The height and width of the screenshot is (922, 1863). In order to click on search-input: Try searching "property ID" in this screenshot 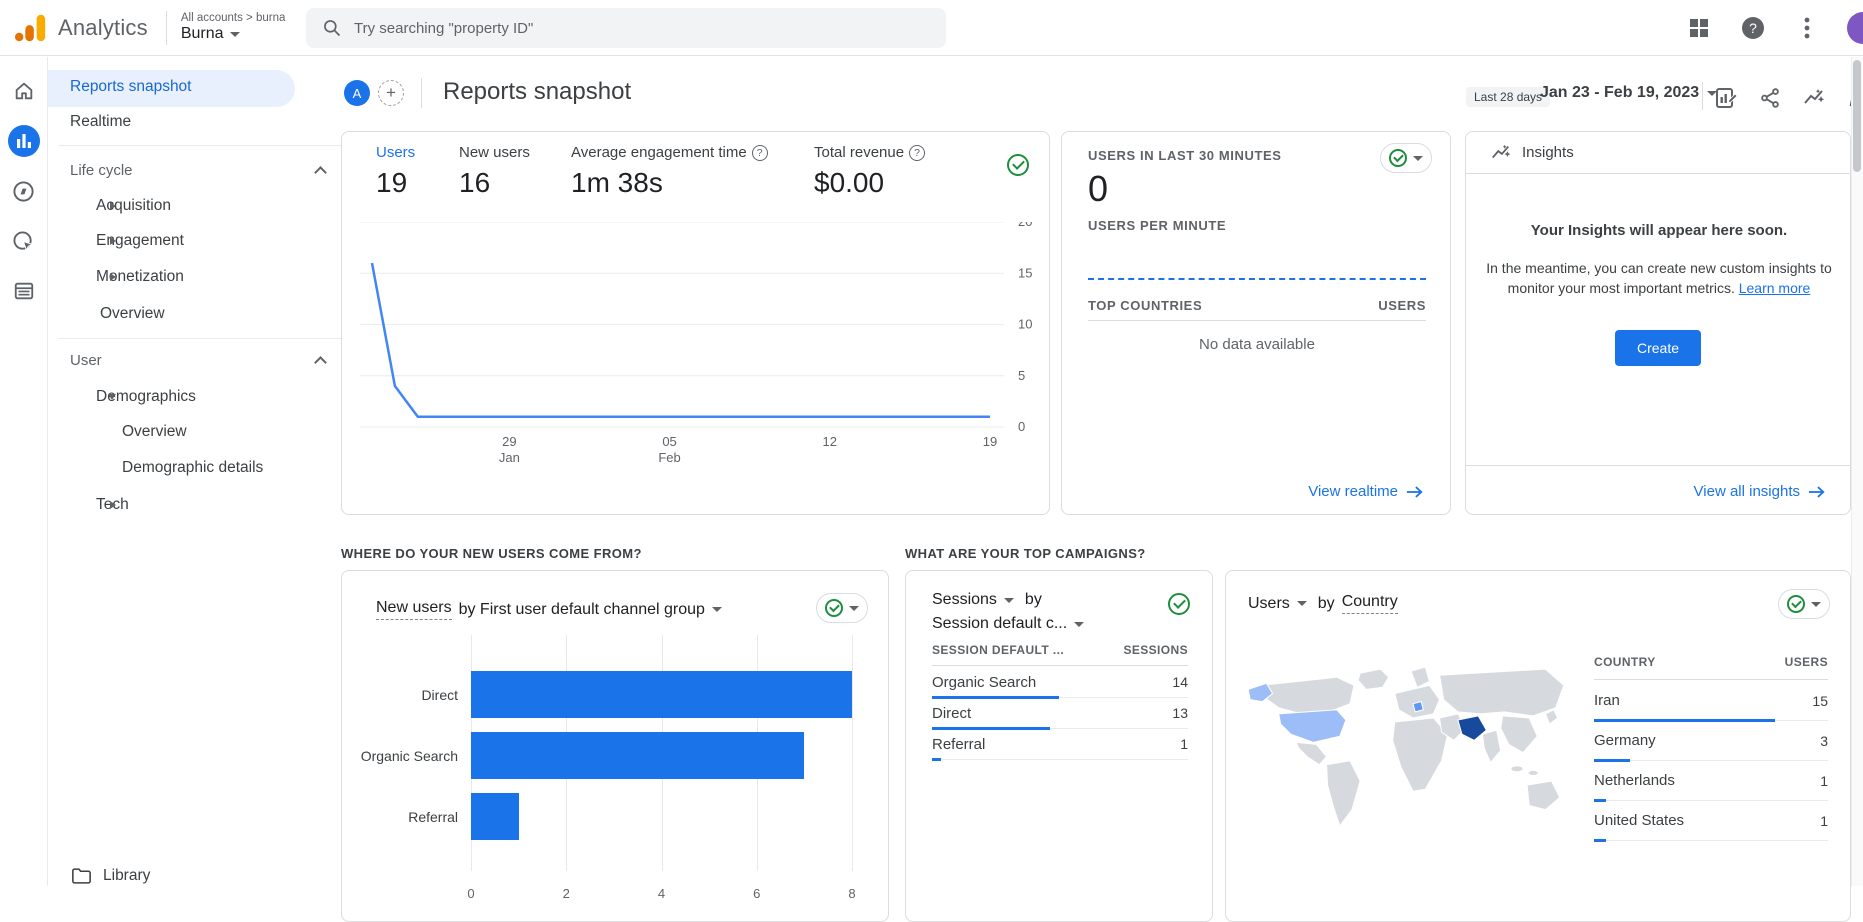, I will do `click(626, 28)`.